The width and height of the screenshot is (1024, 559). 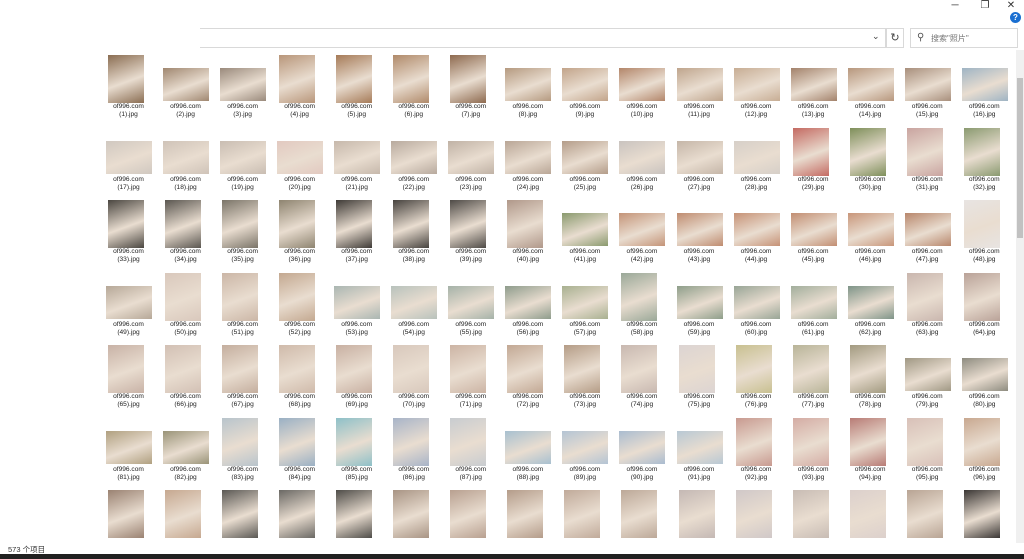 I want to click on file-item: of996.com (38).jpg, so click(x=413, y=233).